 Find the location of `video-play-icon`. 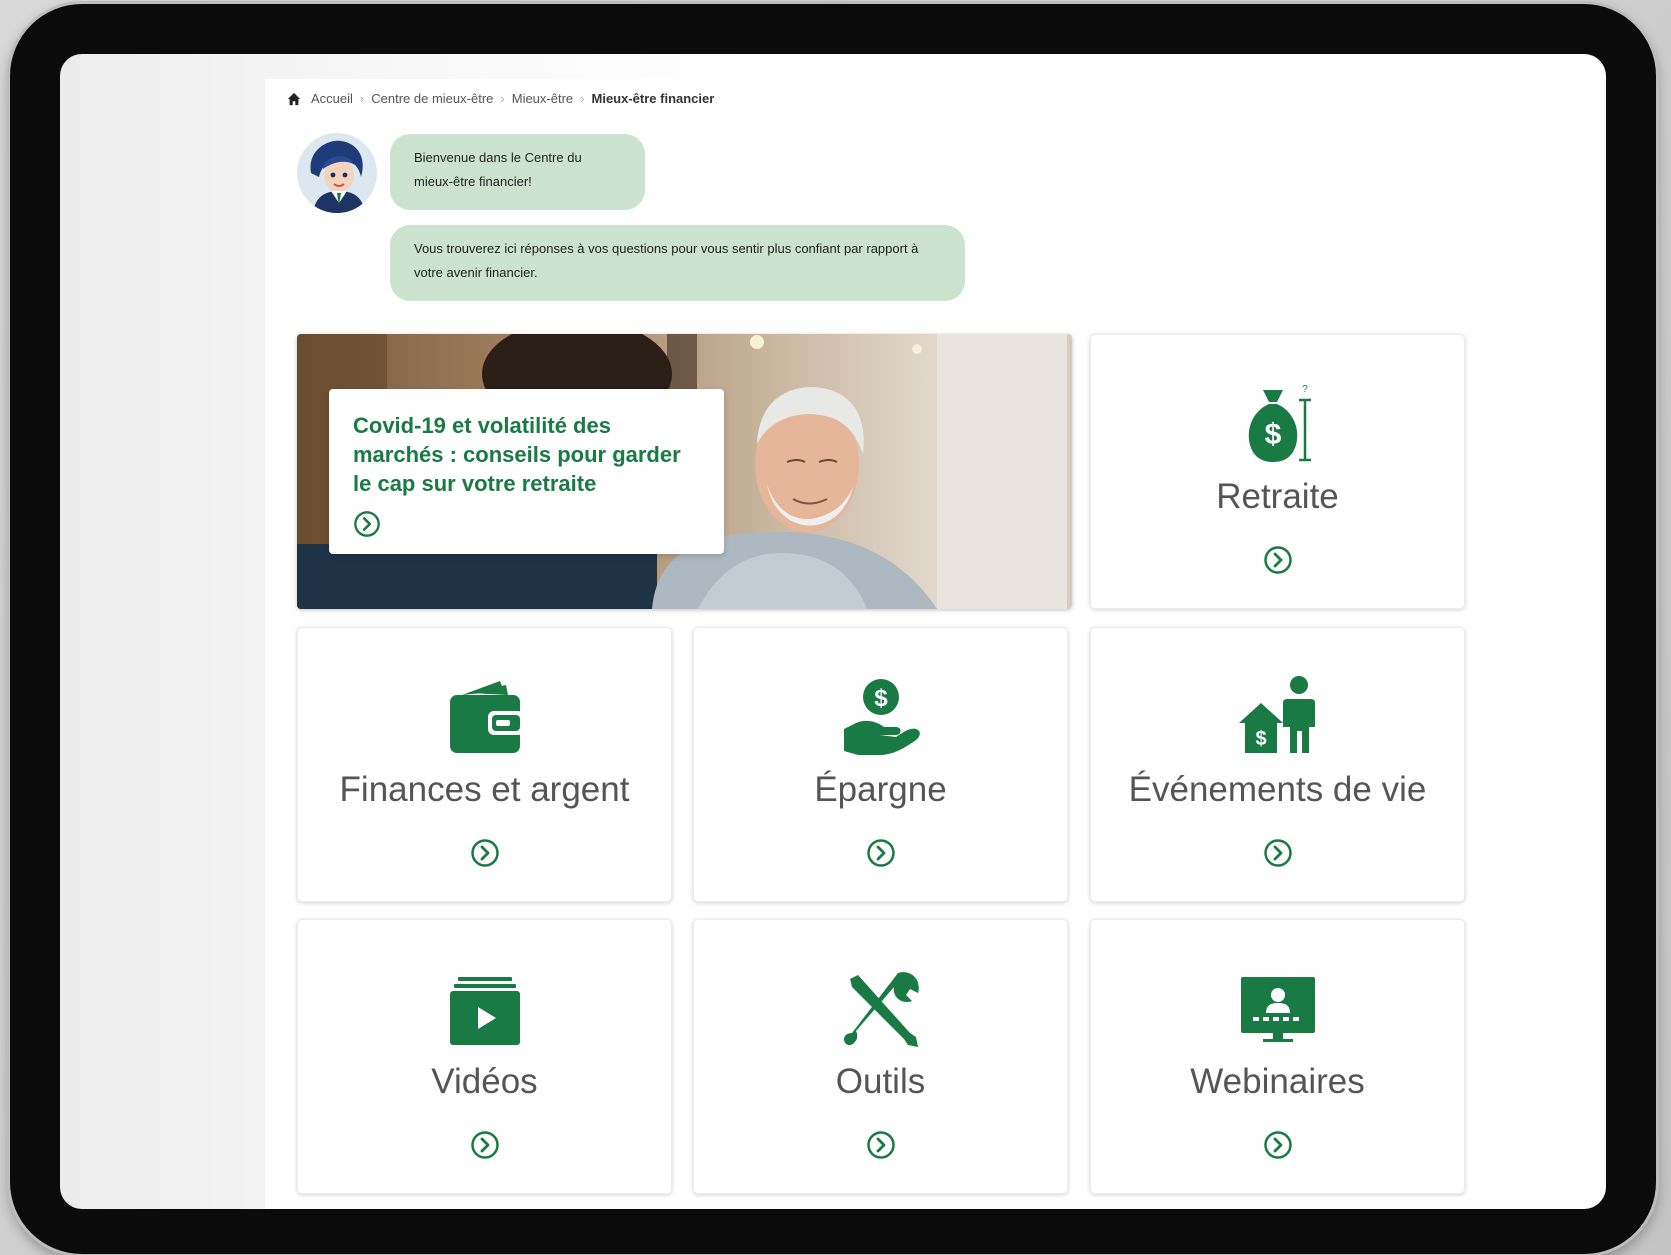

video-play-icon is located at coordinates (484, 1011).